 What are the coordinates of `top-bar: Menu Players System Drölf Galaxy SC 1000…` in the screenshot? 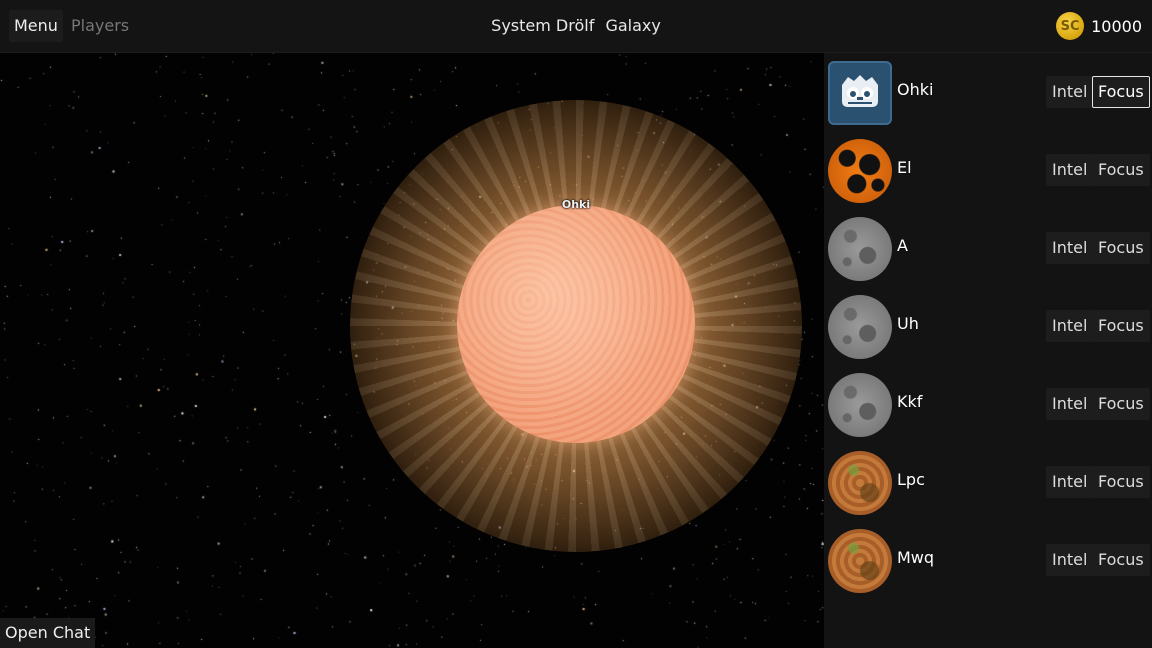 It's located at (576, 26).